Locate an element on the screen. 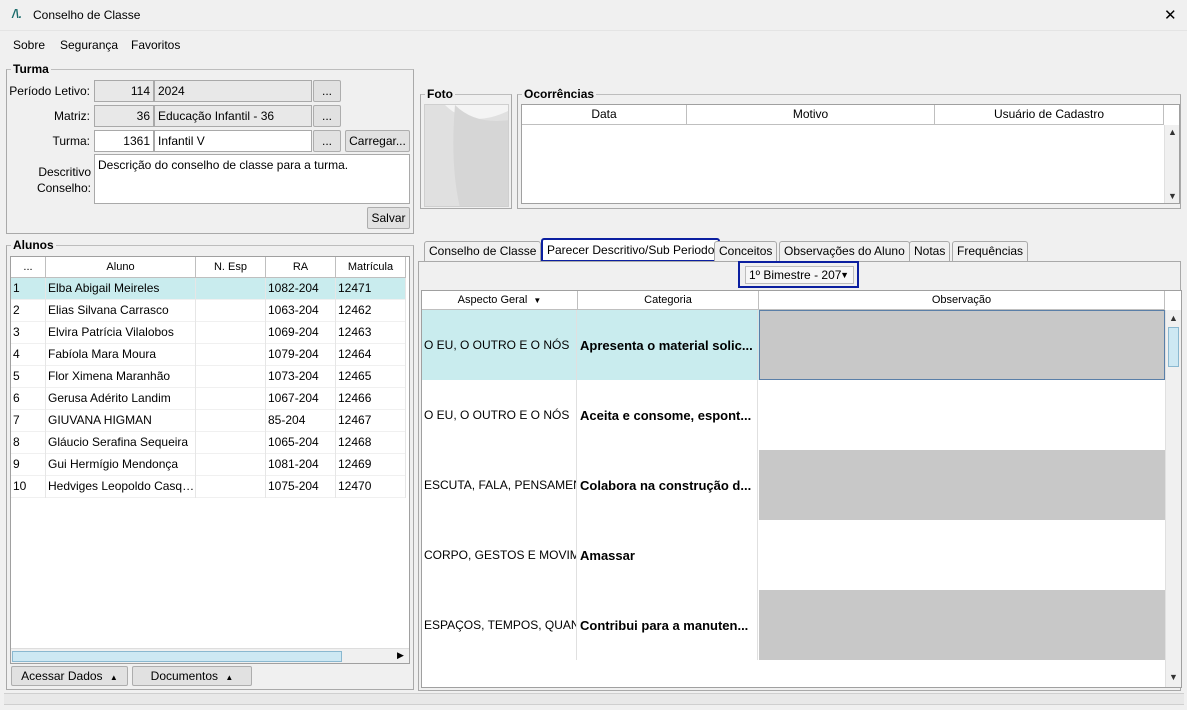 Image resolution: width=1187 pixels, height=710 pixels. tab-observacoes: Observações do Aluno is located at coordinates (844, 251).